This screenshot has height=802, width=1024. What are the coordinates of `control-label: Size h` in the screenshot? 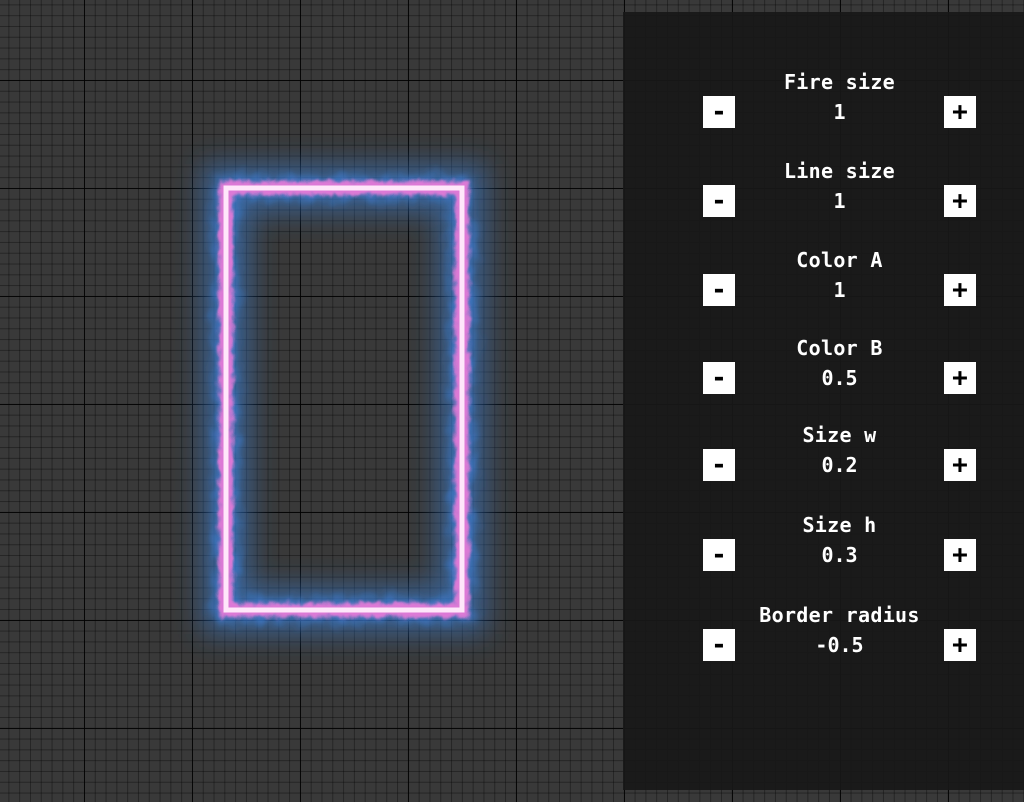 It's located at (839, 525).